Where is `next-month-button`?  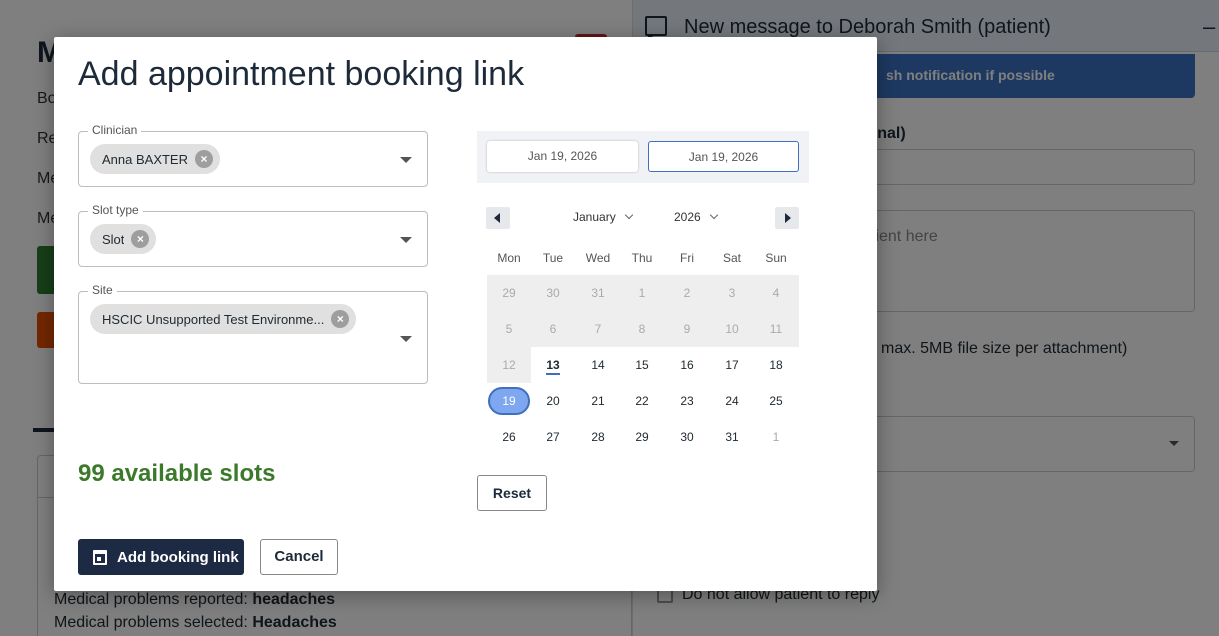
next-month-button is located at coordinates (787, 218).